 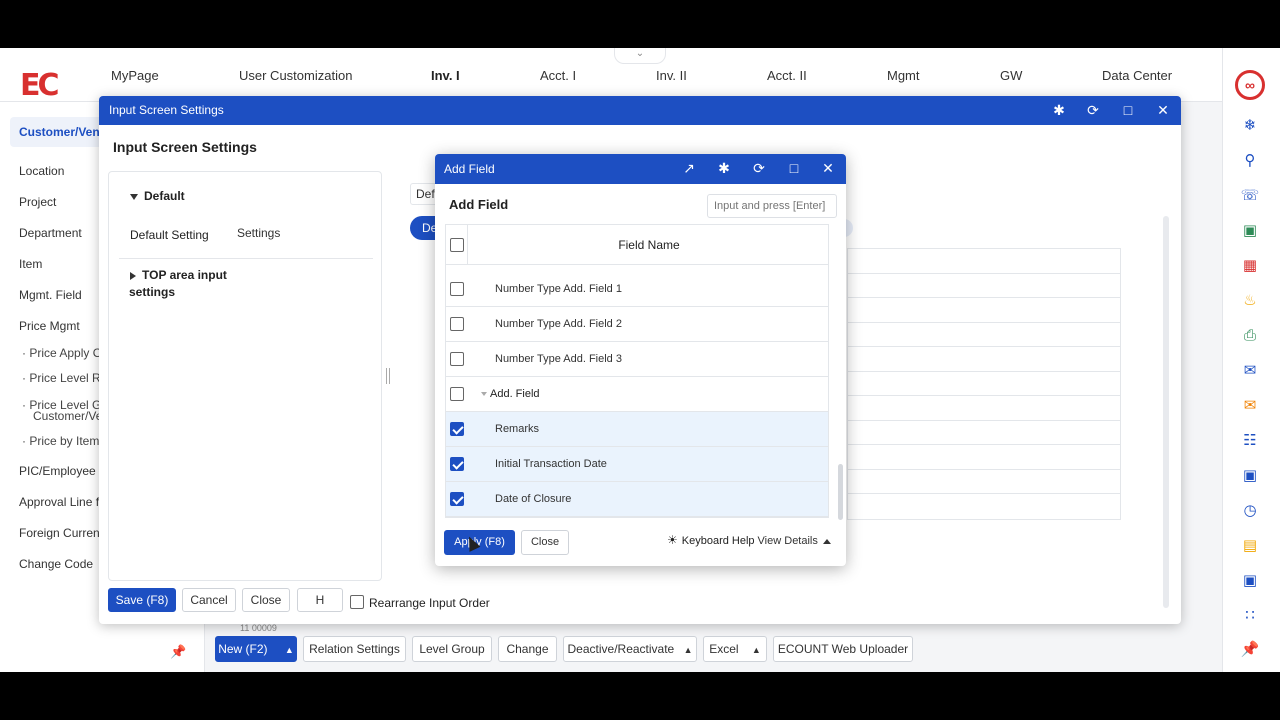 What do you see at coordinates (772, 206) in the screenshot?
I see `field-search-input` at bounding box center [772, 206].